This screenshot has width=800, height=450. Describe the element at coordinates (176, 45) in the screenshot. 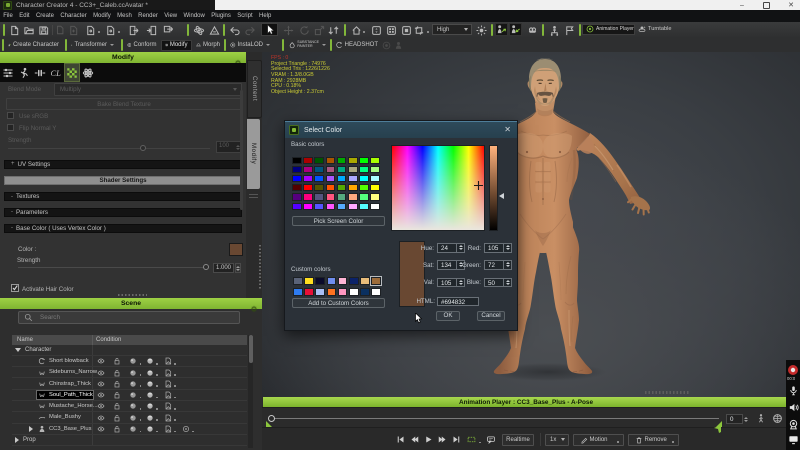

I see `mode-modify-button: Modify` at that location.